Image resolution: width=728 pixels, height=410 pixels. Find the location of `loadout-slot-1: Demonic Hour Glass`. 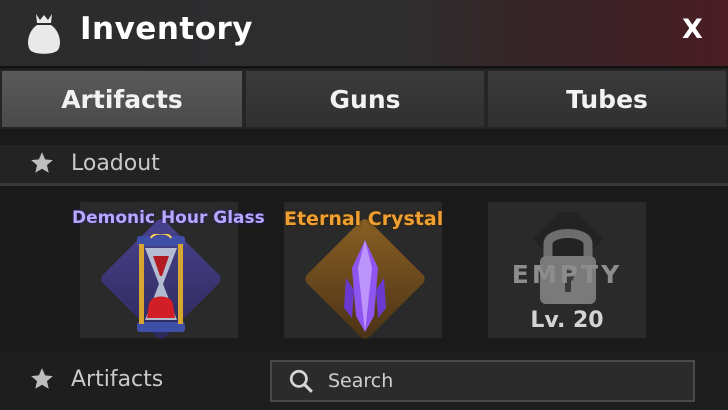

loadout-slot-1: Demonic Hour Glass is located at coordinates (168, 271).